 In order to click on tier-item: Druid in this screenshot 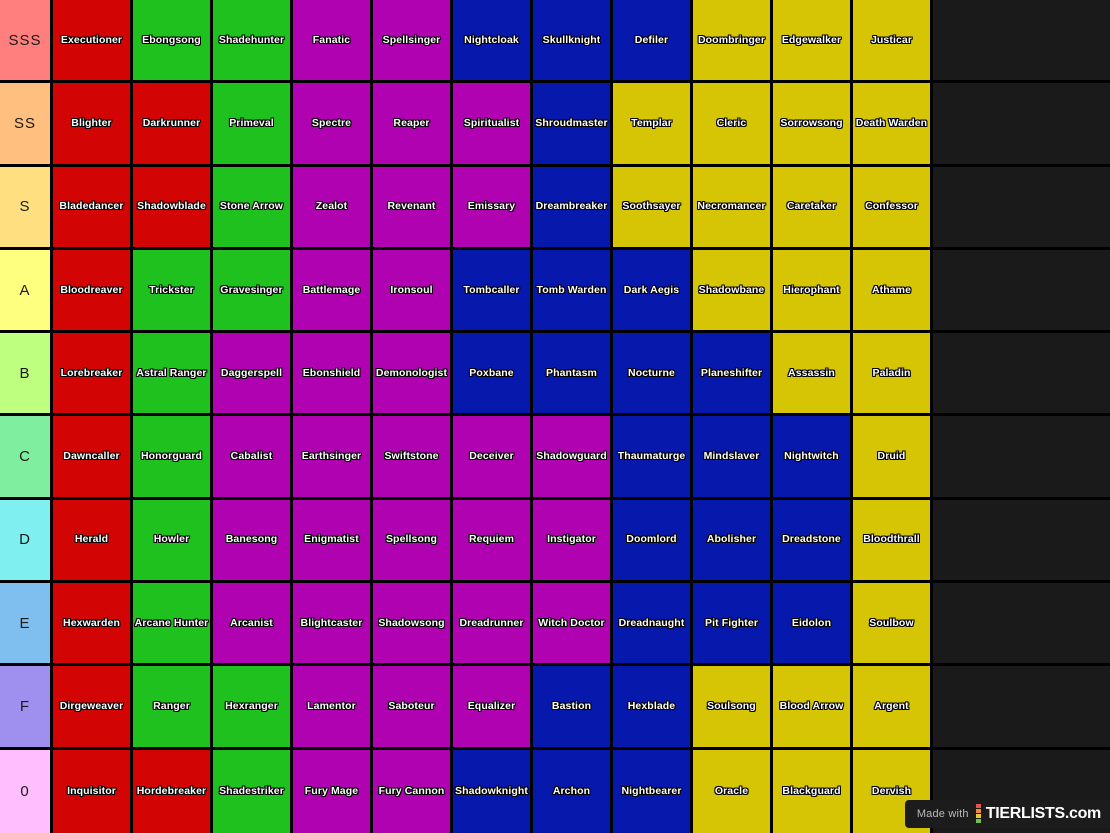, I will do `click(893, 456)`.